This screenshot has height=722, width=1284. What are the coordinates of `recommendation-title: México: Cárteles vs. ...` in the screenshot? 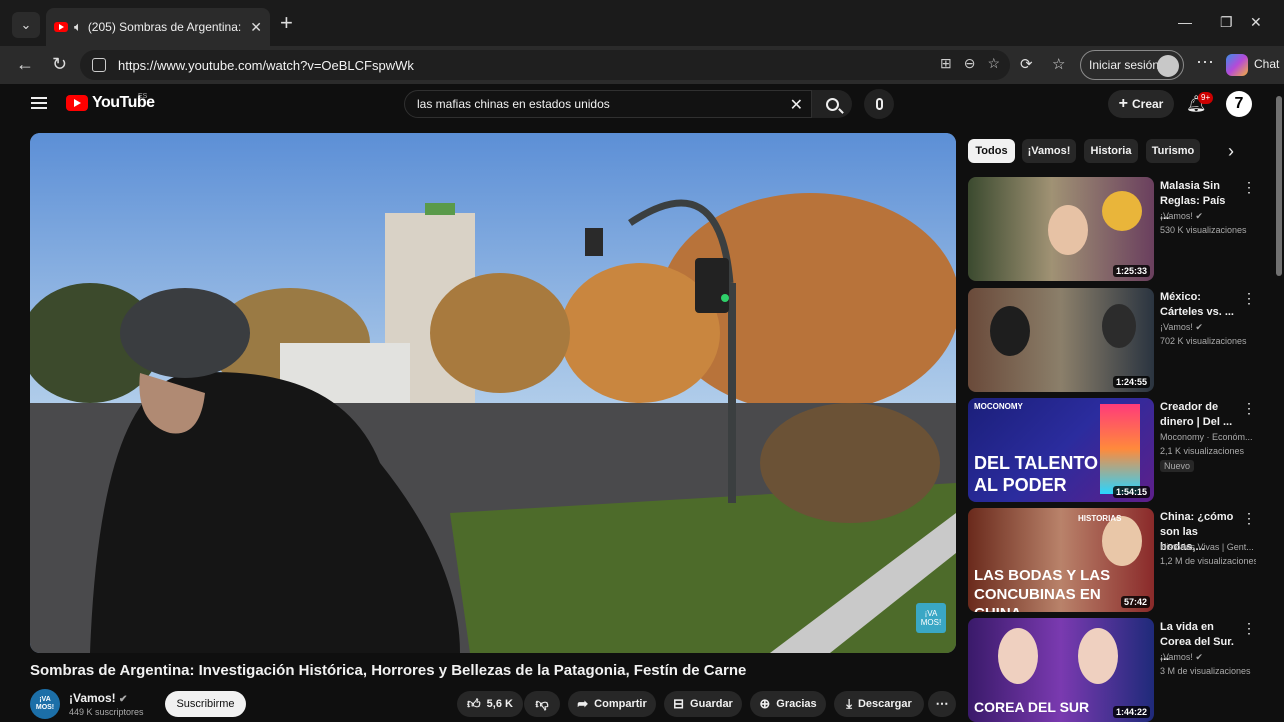 It's located at (1198, 305).